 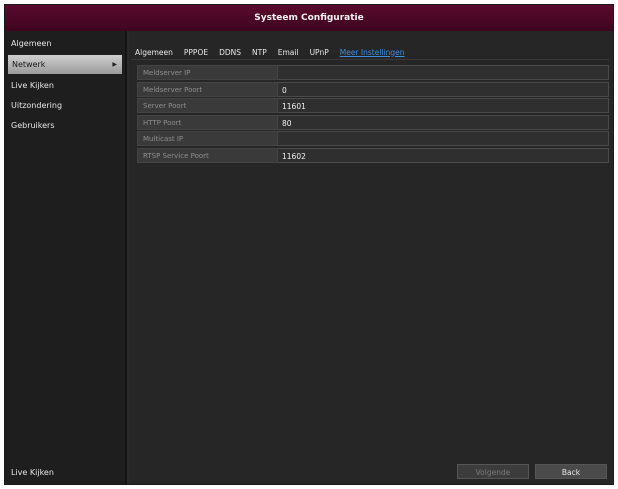 I want to click on sidebar-item-gebruikers: Gebruikers, so click(x=65, y=125).